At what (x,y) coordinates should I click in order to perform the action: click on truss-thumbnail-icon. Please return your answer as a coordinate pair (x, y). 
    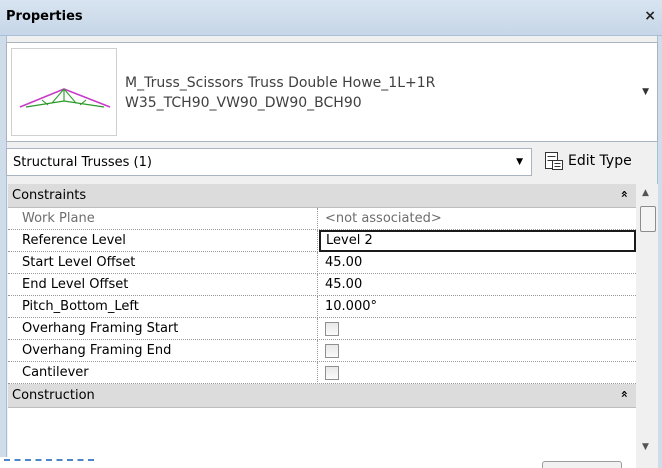
    Looking at the image, I should click on (64, 92).